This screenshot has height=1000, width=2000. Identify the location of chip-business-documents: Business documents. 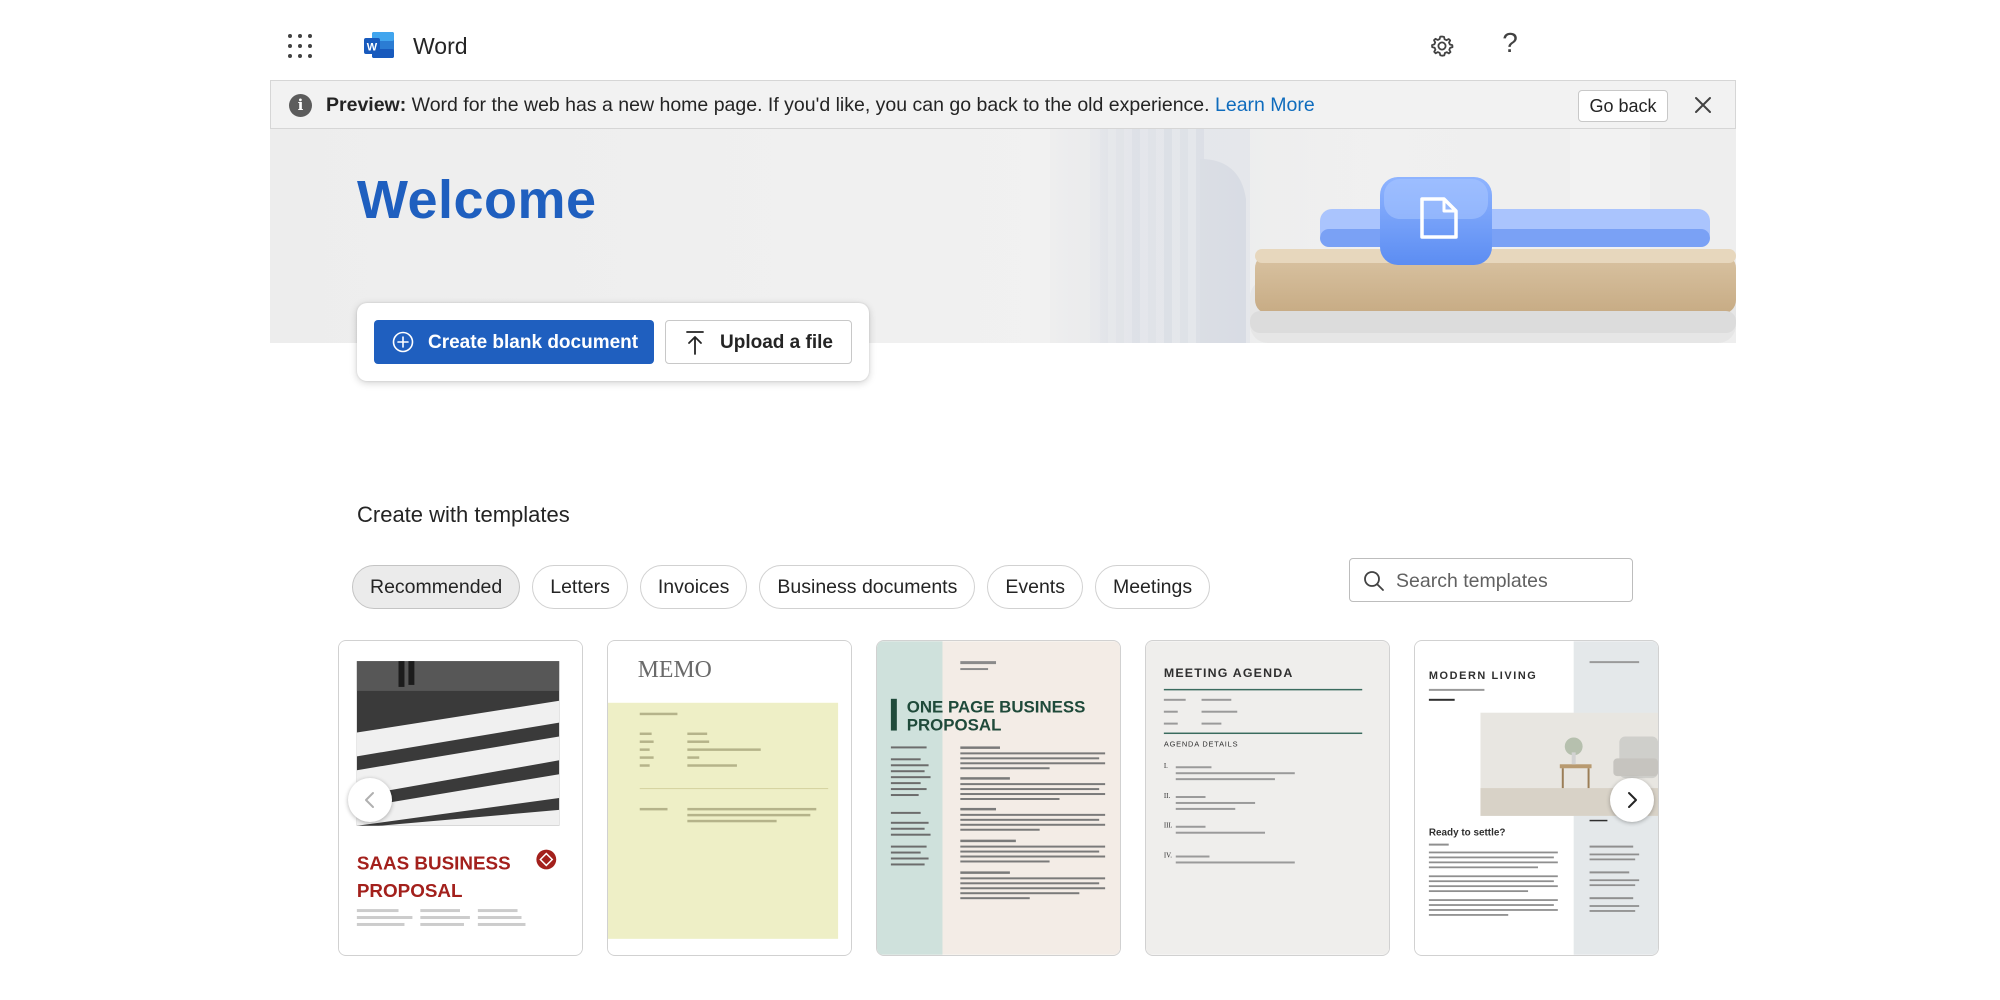
(867, 587).